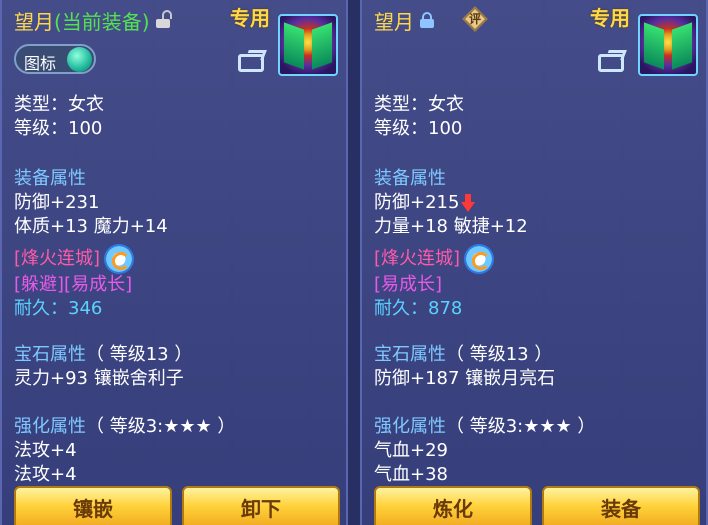  I want to click on locked-lock-icon, so click(427, 20).